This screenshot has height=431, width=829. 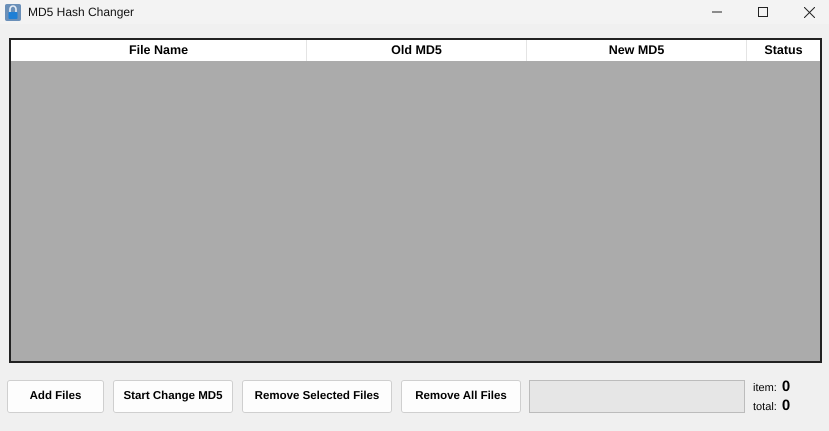 What do you see at coordinates (765, 388) in the screenshot?
I see `counter-label: item:` at bounding box center [765, 388].